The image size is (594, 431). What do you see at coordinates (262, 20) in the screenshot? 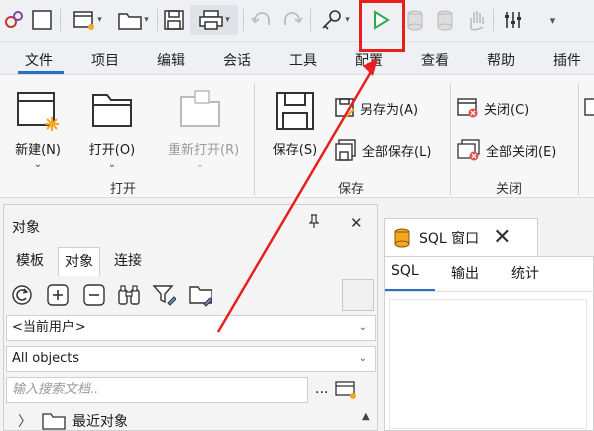
I see `undo-icon` at bounding box center [262, 20].